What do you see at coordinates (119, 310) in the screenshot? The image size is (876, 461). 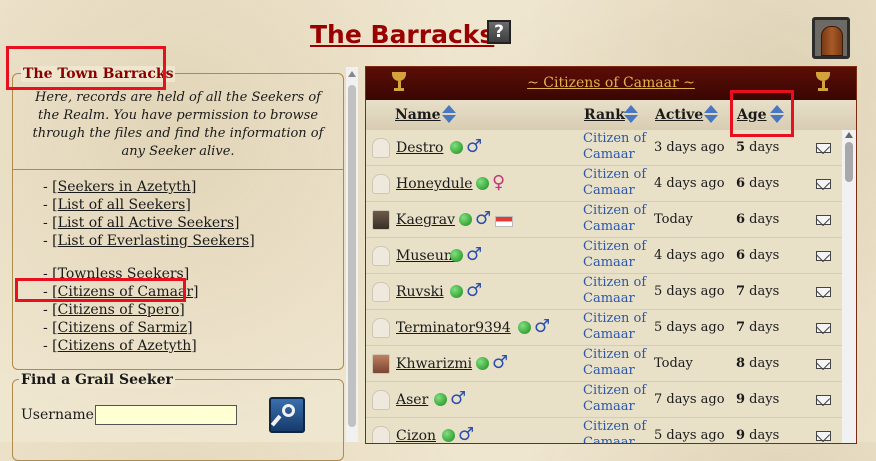 I see `link-citizens-of-spero: Citizens of Spero` at bounding box center [119, 310].